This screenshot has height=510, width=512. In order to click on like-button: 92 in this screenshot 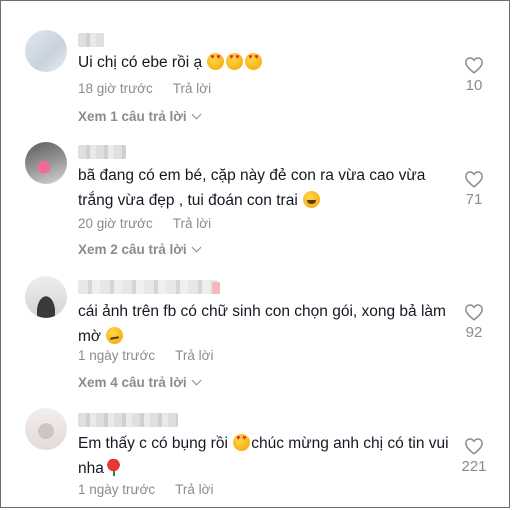, I will do `click(474, 322)`.